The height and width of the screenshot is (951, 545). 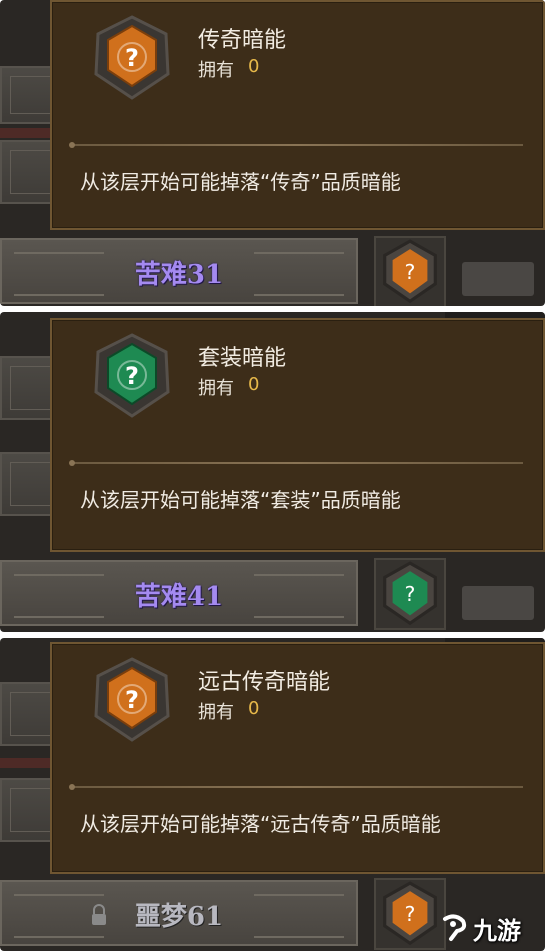 I want to click on difficulty-row: 苦难41, so click(x=179, y=593).